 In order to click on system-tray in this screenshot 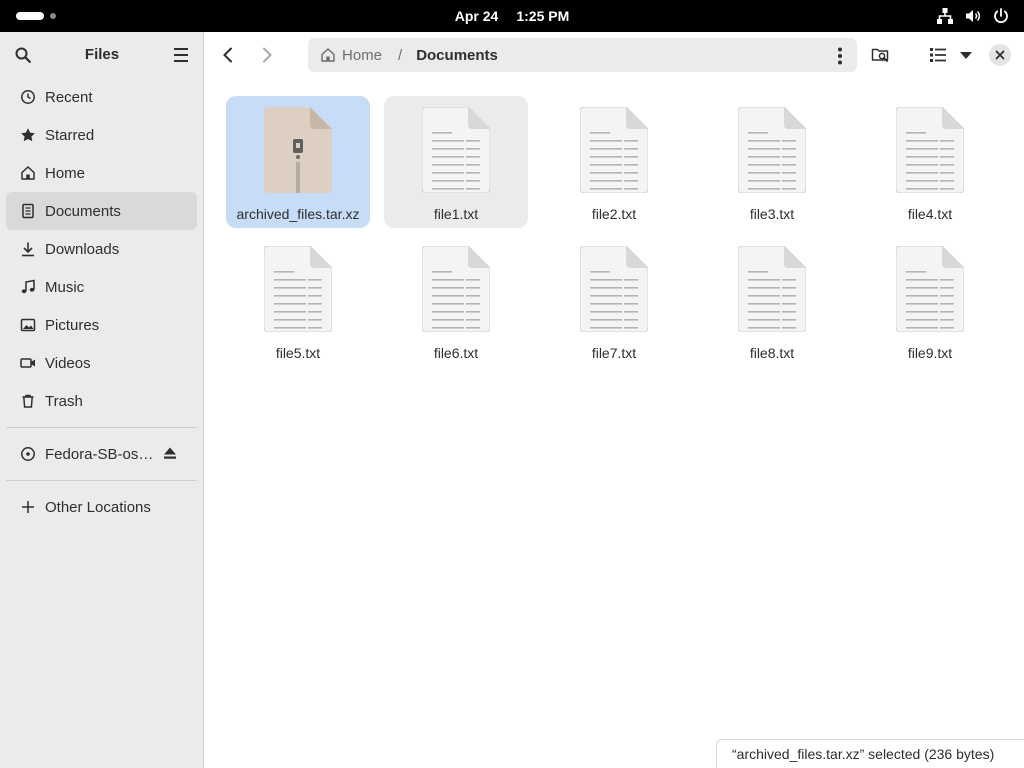, I will do `click(973, 16)`.